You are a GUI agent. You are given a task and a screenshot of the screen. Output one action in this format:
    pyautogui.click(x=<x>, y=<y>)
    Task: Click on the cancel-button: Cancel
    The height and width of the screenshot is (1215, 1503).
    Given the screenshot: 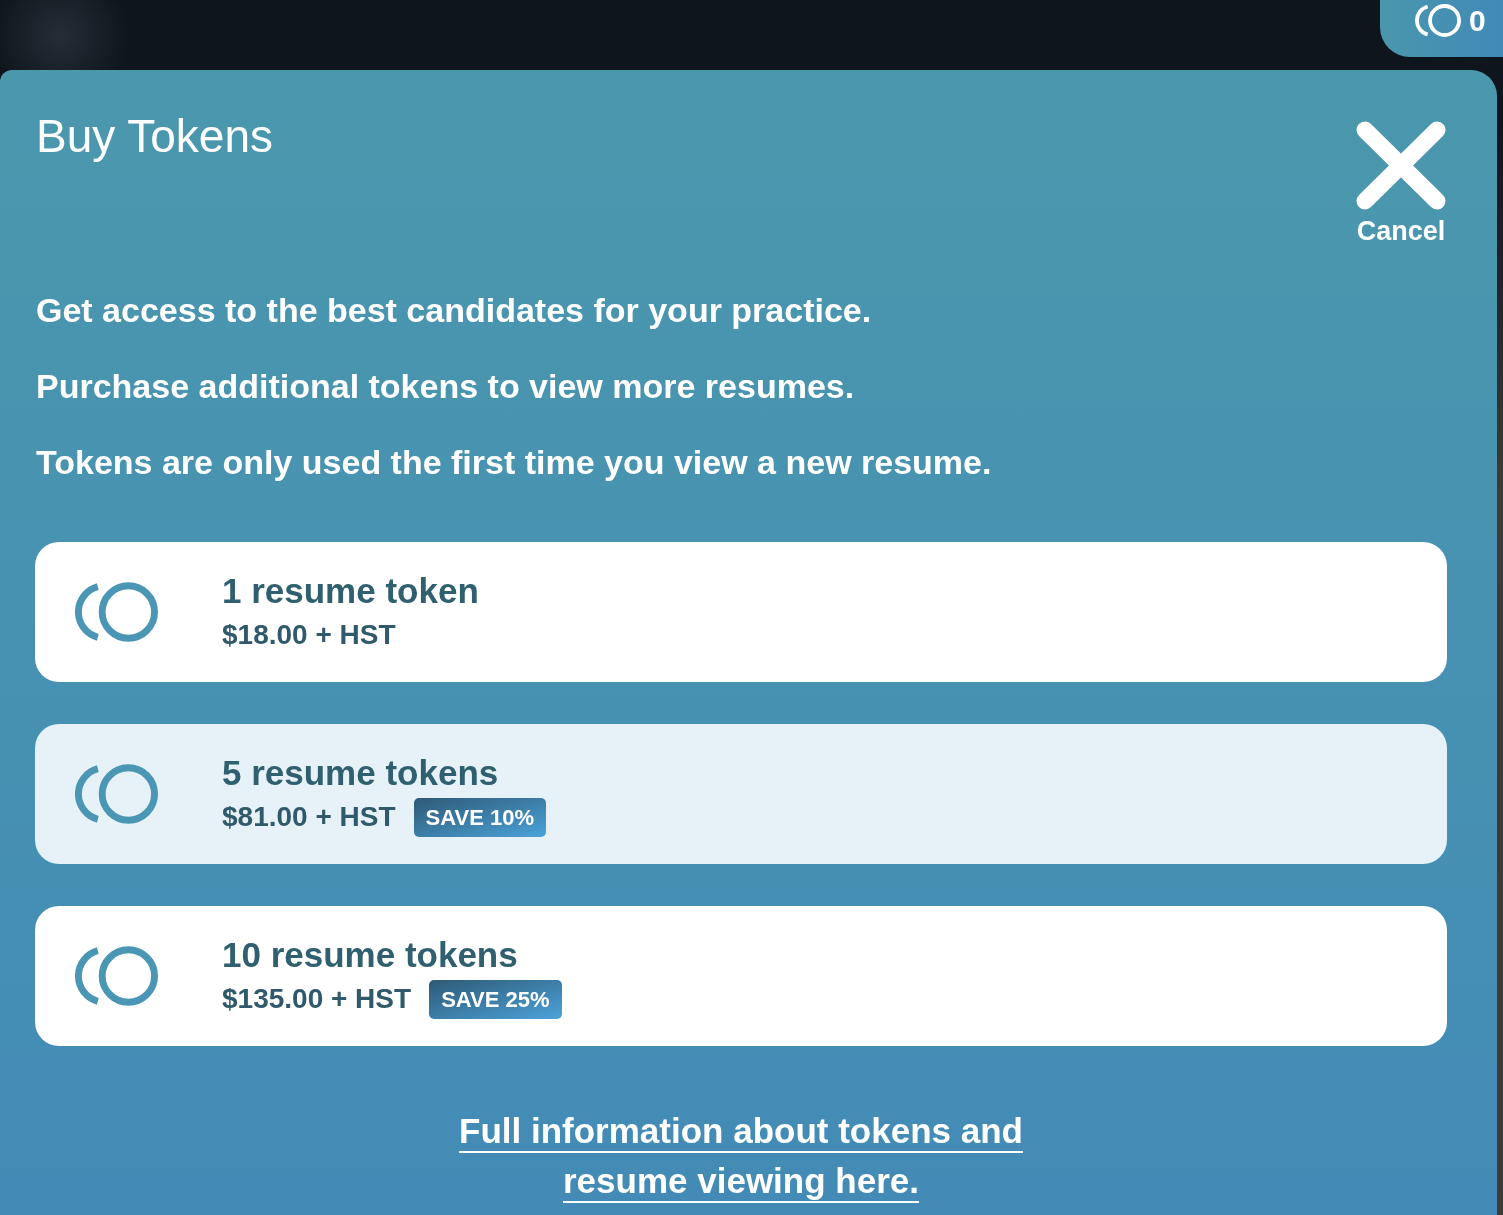 What is the action you would take?
    pyautogui.click(x=1401, y=183)
    